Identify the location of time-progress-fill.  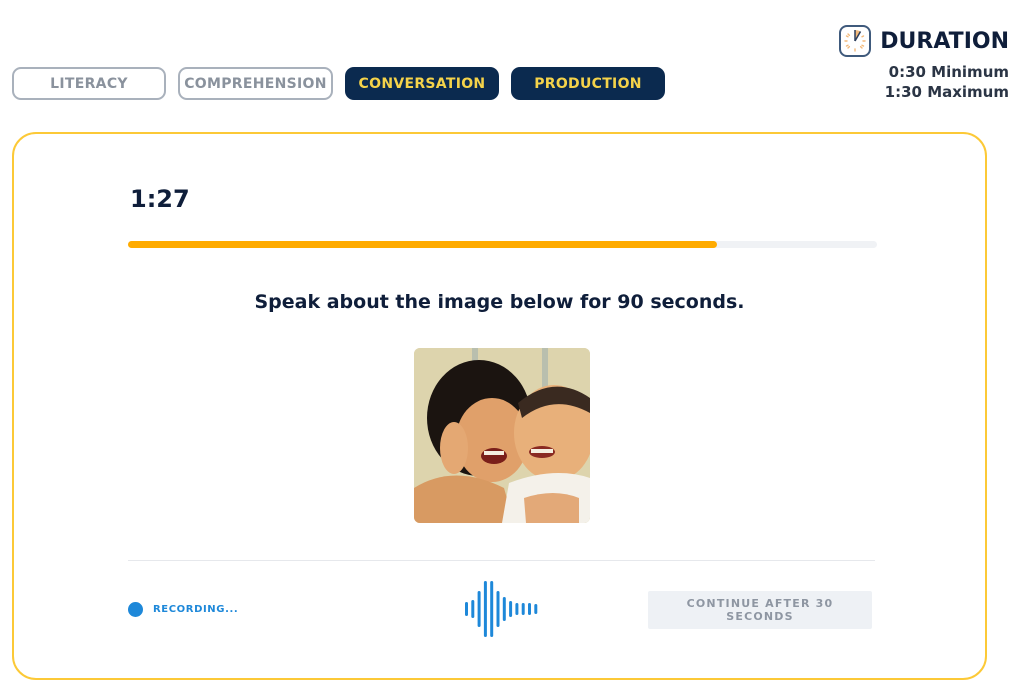
(423, 244).